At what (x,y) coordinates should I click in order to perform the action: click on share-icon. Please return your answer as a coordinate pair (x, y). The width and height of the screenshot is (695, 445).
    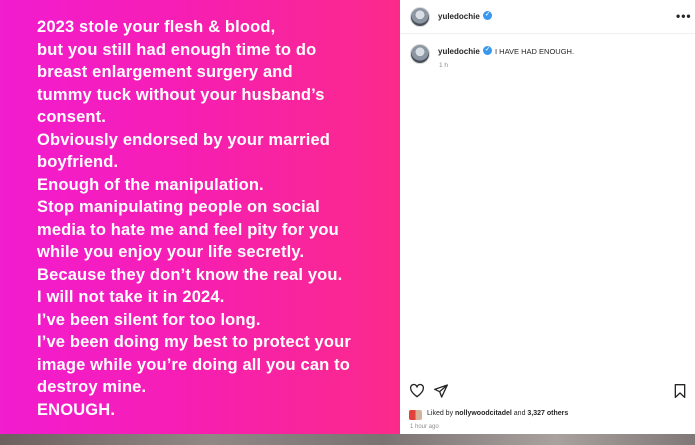
    Looking at the image, I should click on (441, 391).